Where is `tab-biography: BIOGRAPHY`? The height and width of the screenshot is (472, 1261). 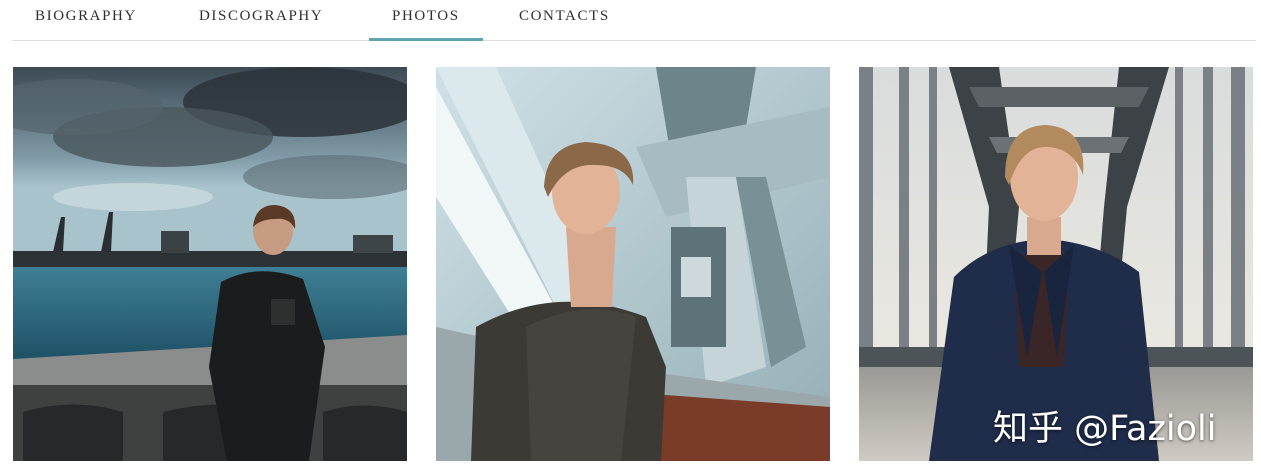
tab-biography: BIOGRAPHY is located at coordinates (86, 20).